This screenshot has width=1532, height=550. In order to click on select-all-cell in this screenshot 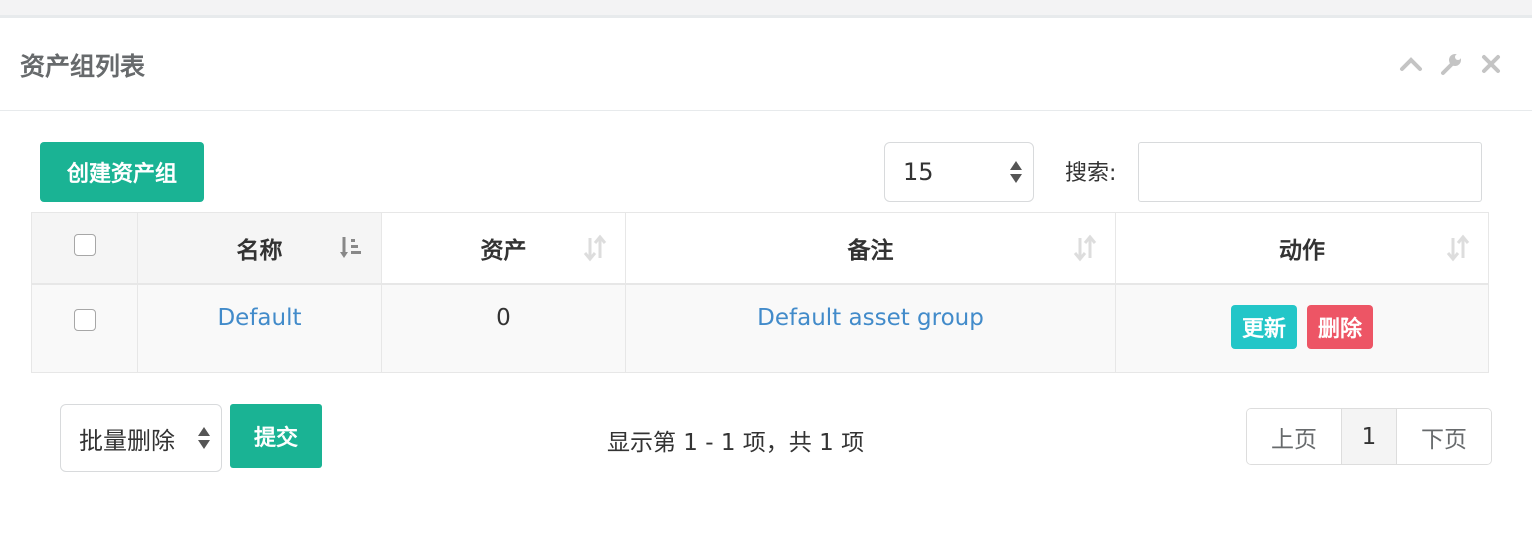, I will do `click(84, 248)`.